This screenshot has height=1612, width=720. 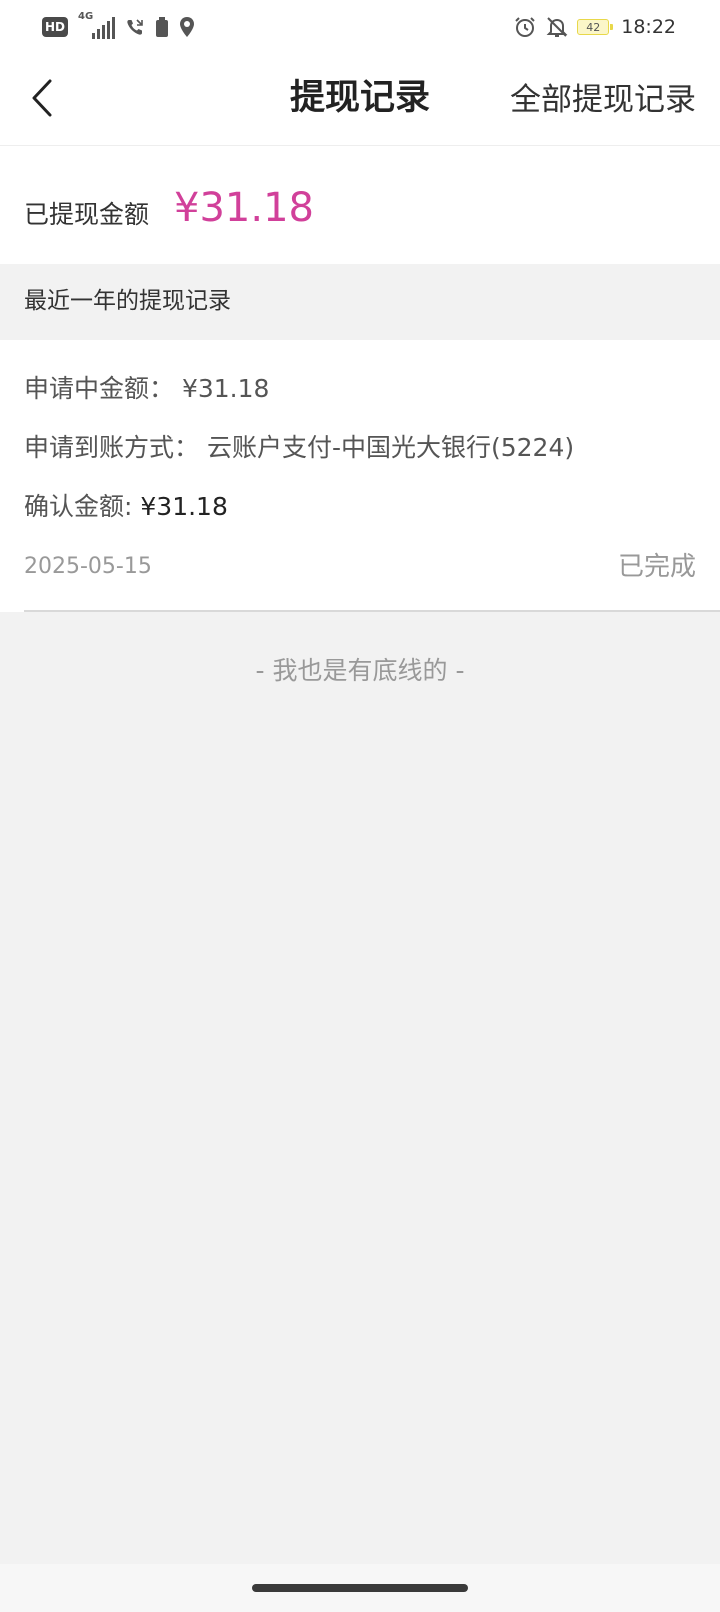 What do you see at coordinates (127, 301) in the screenshot?
I see `section-title: 最近一年的提现记录` at bounding box center [127, 301].